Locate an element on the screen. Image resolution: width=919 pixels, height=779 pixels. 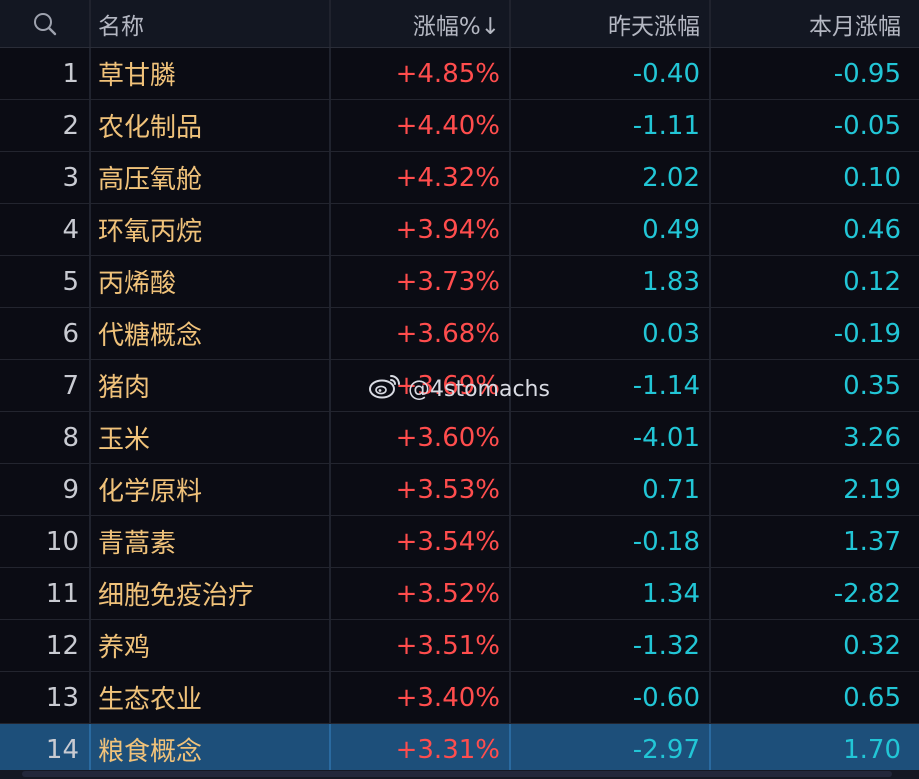
month-change-cell: -2.82 is located at coordinates (867, 593).